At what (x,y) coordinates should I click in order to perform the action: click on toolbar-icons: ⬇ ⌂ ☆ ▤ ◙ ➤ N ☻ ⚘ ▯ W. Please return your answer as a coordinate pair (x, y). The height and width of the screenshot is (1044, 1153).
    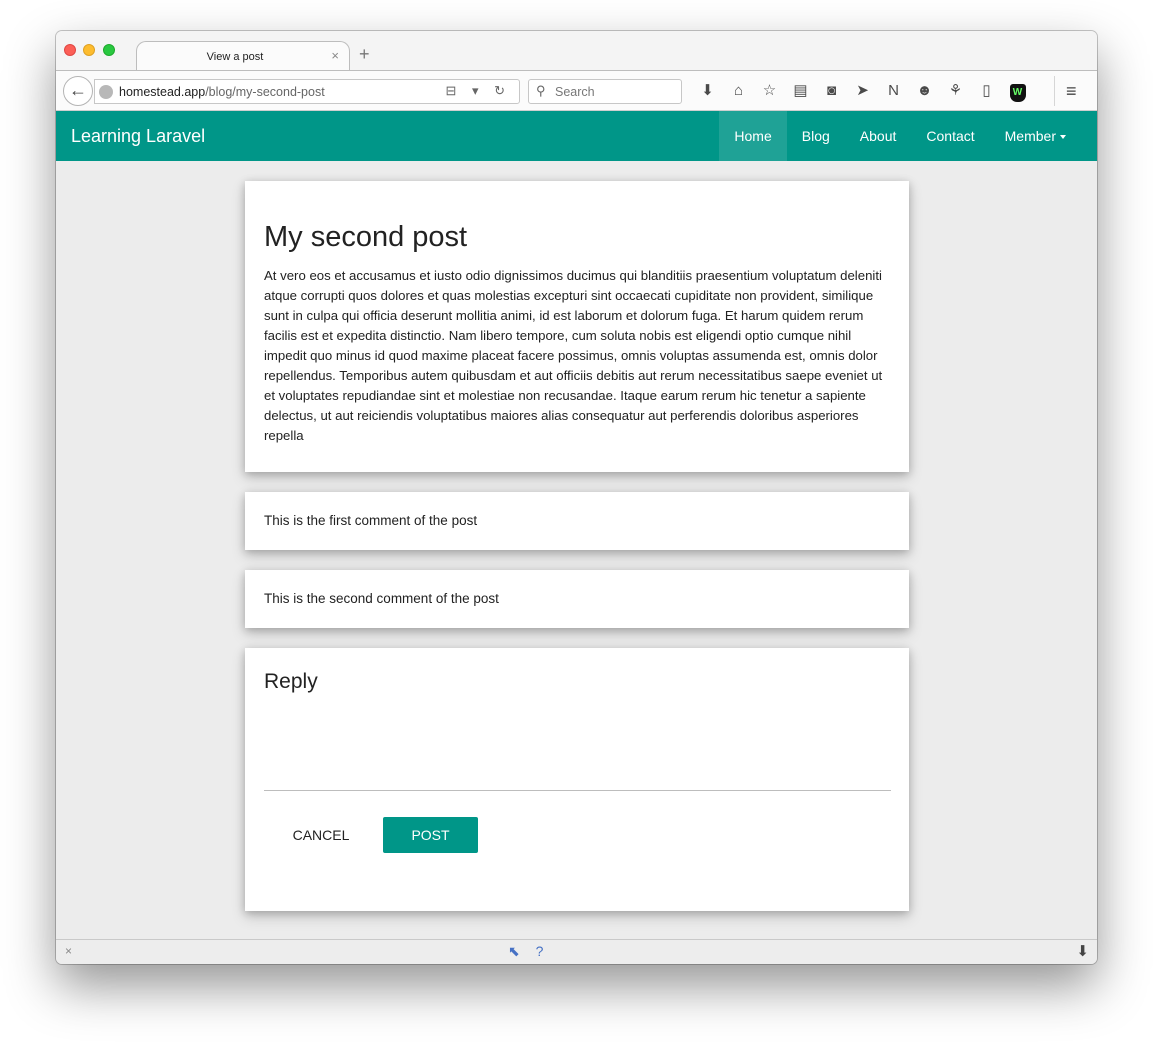
    Looking at the image, I should click on (862, 91).